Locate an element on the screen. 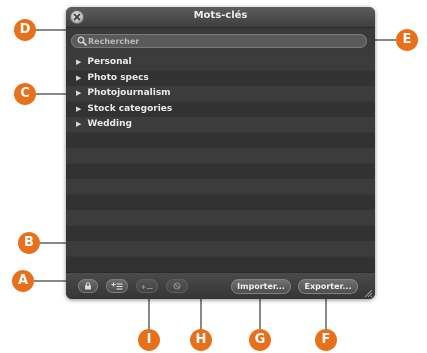 This screenshot has width=427, height=353. lock-button is located at coordinates (88, 286).